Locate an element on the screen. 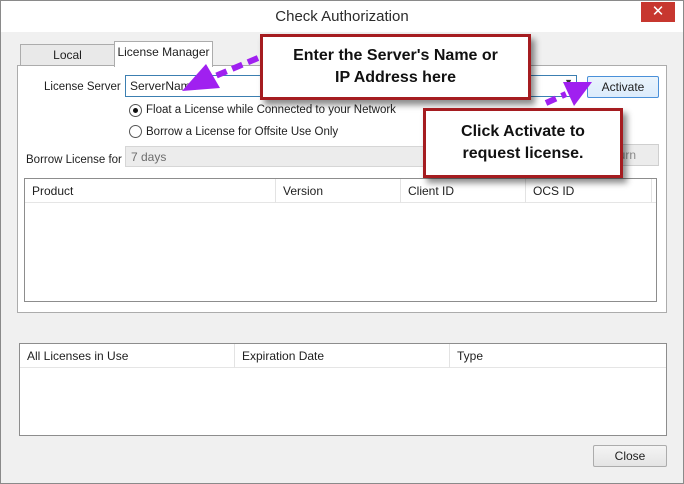  window-title: Check Authorization is located at coordinates (342, 16).